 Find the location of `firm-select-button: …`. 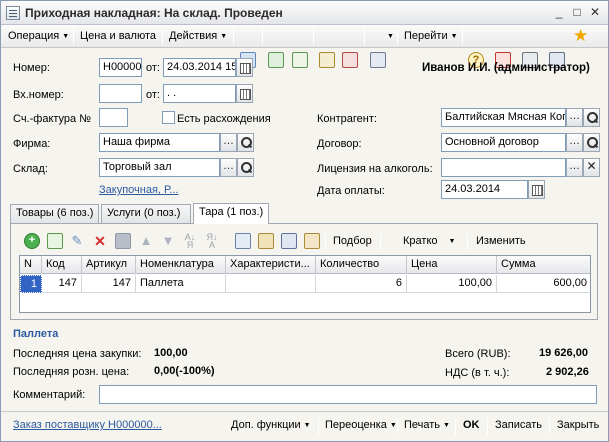

firm-select-button: … is located at coordinates (228, 142).